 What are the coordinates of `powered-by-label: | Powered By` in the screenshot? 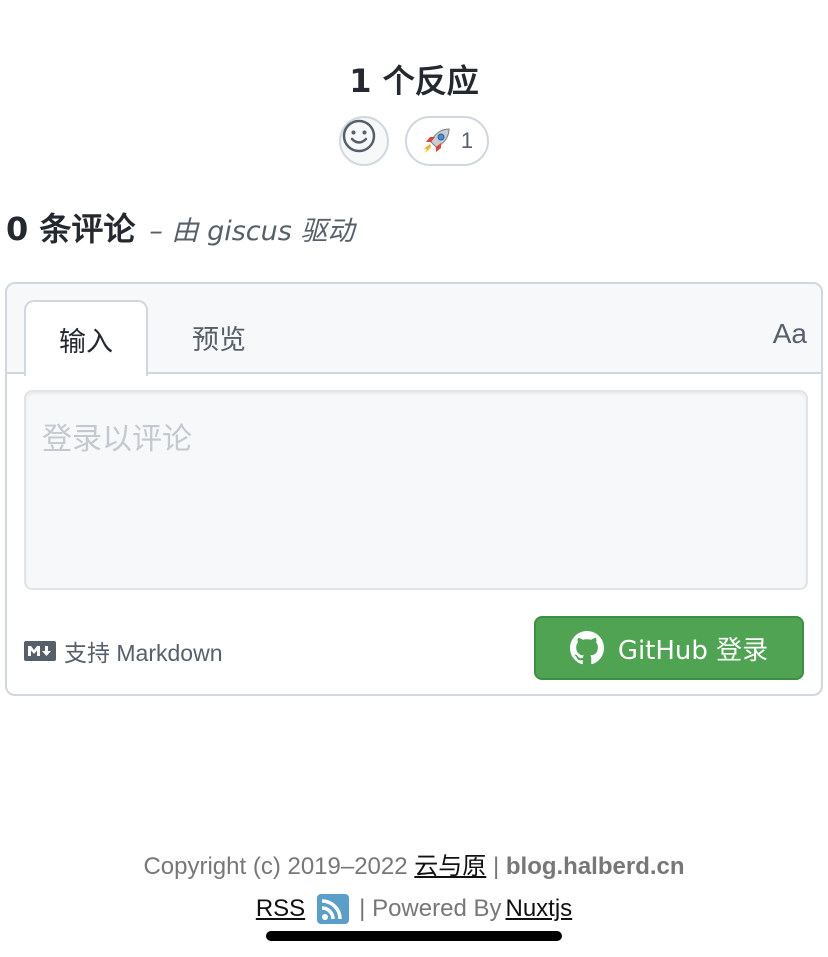 It's located at (430, 908).